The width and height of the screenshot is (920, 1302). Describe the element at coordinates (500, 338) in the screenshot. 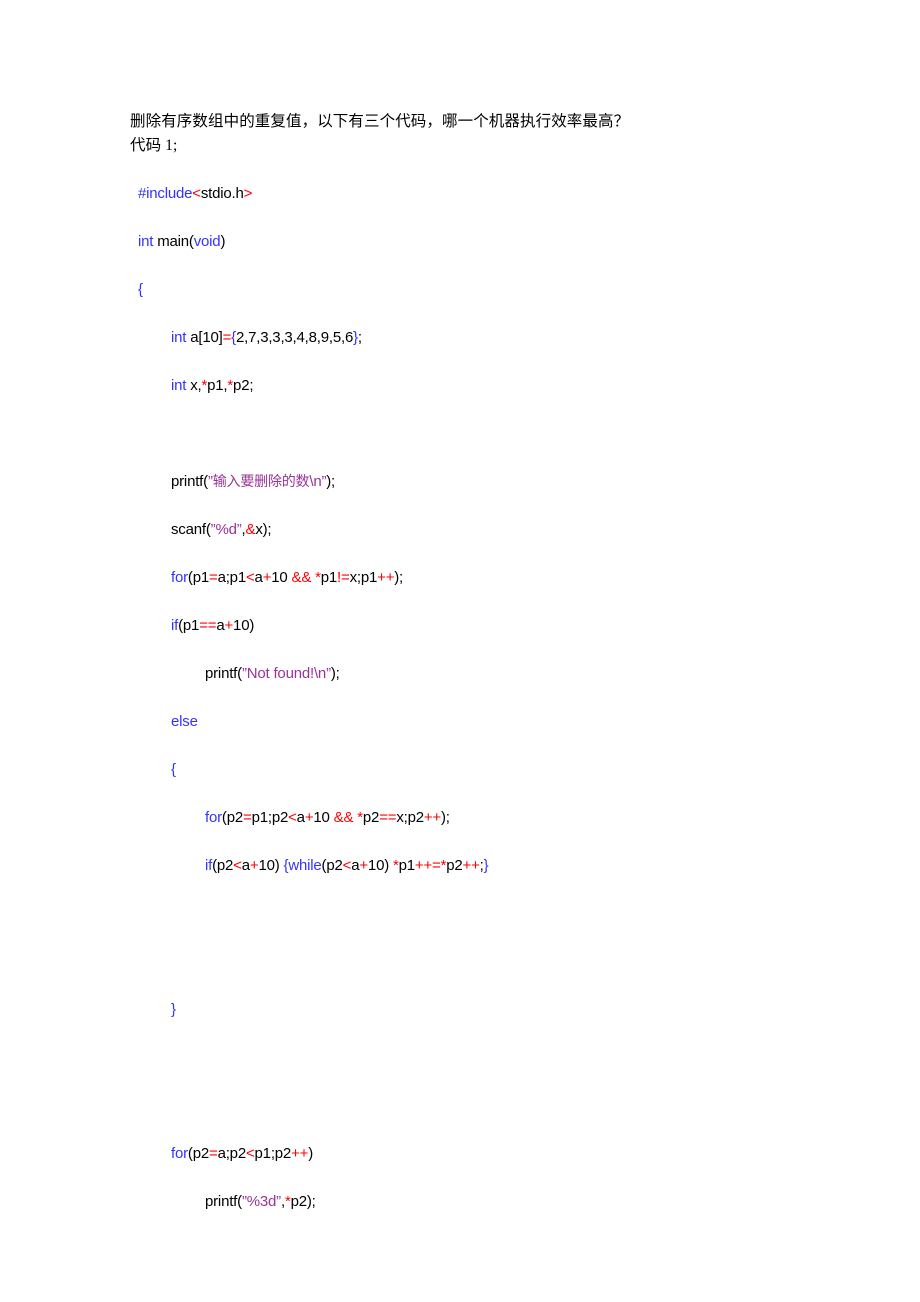

I see `line-array-decl: int a[10]={2,7,3,3,3,4,8,9,5,6};` at that location.